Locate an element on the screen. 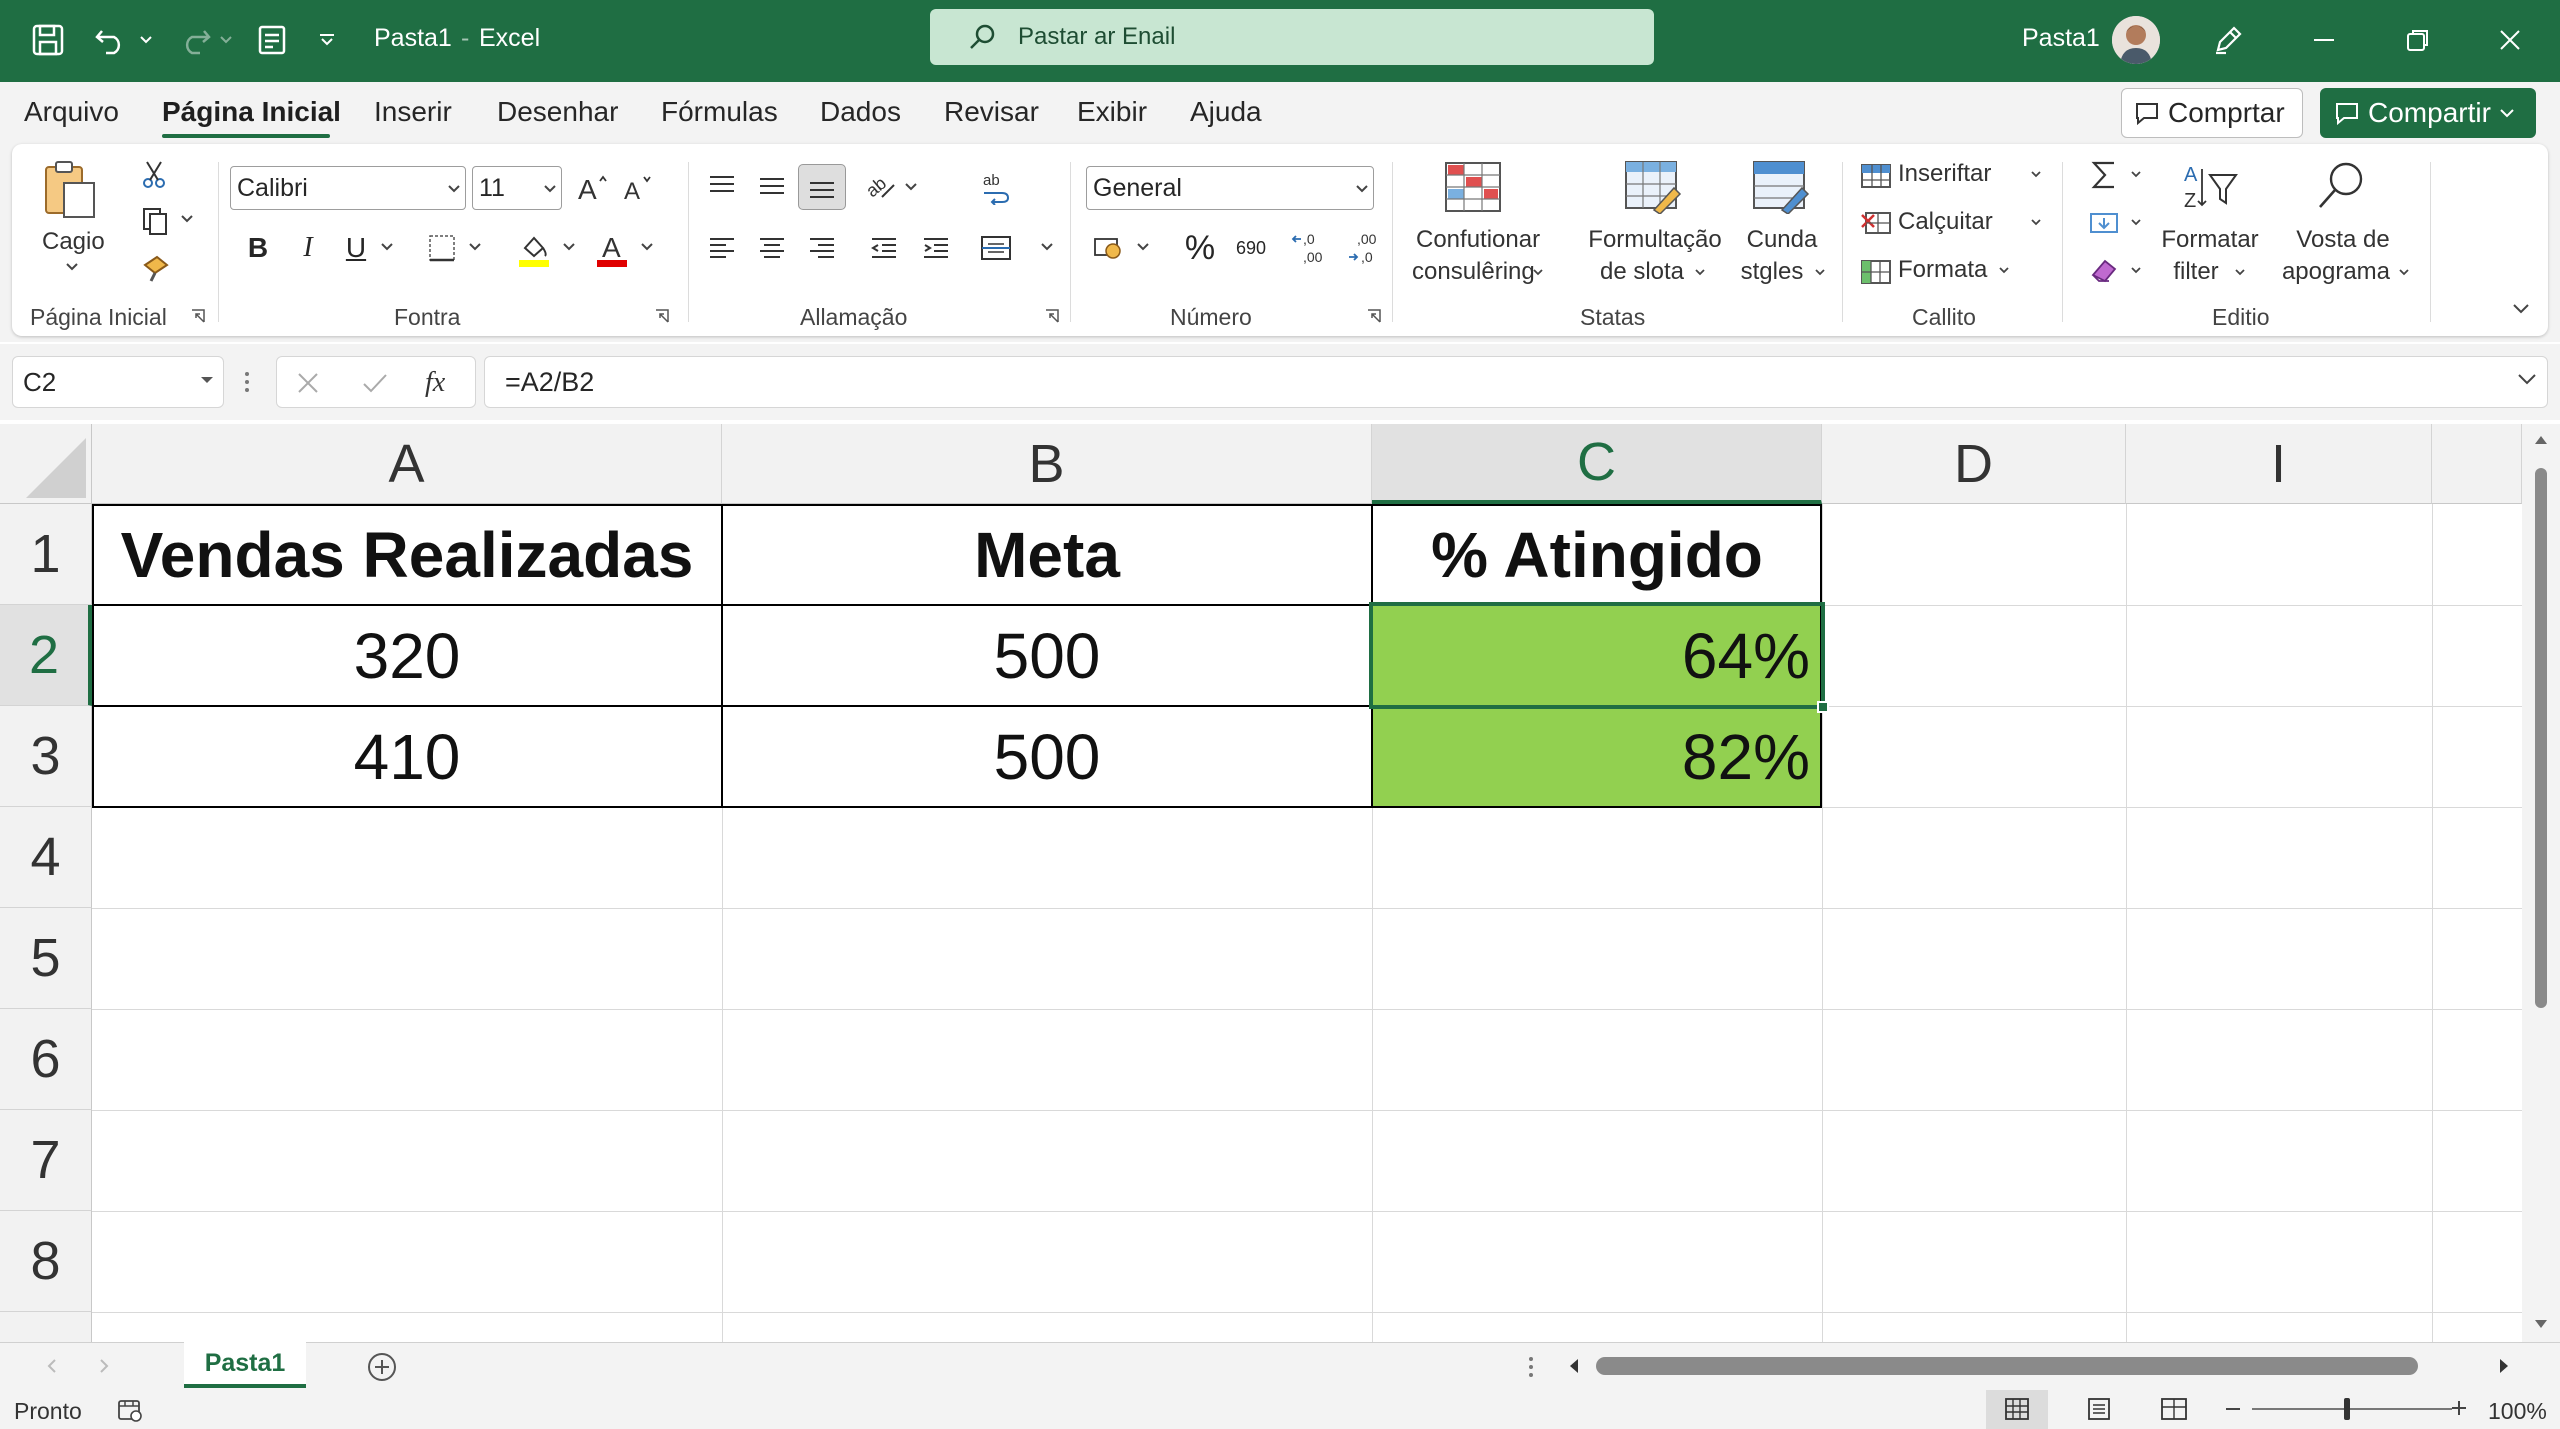  accessibility-icon is located at coordinates (130, 1410).